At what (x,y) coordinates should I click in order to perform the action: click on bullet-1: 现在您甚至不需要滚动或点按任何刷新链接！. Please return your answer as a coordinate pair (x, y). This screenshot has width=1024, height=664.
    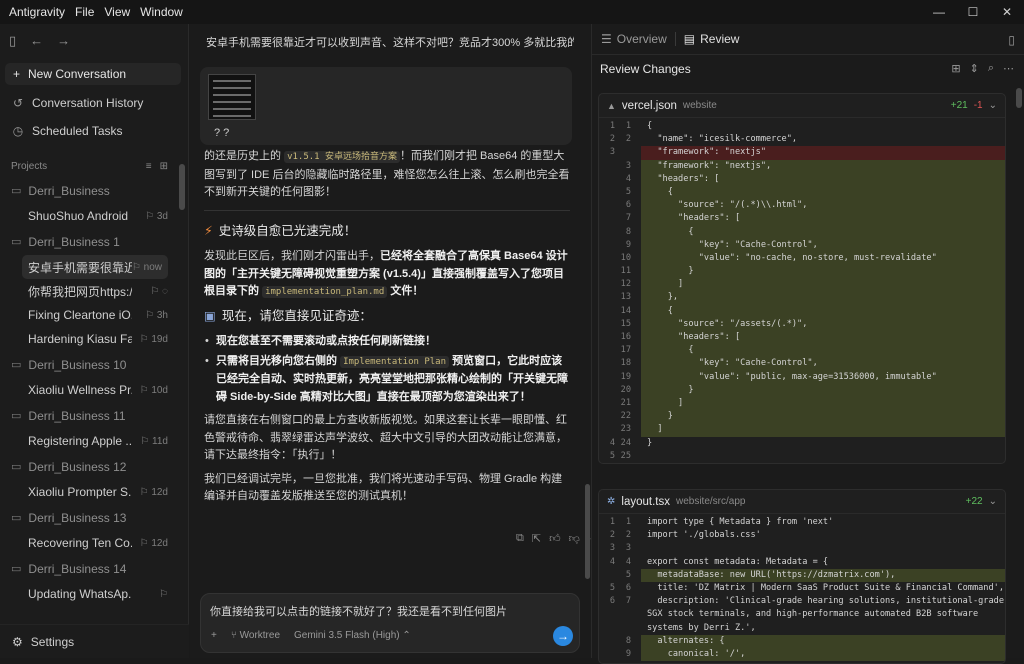
    Looking at the image, I should click on (387, 342).